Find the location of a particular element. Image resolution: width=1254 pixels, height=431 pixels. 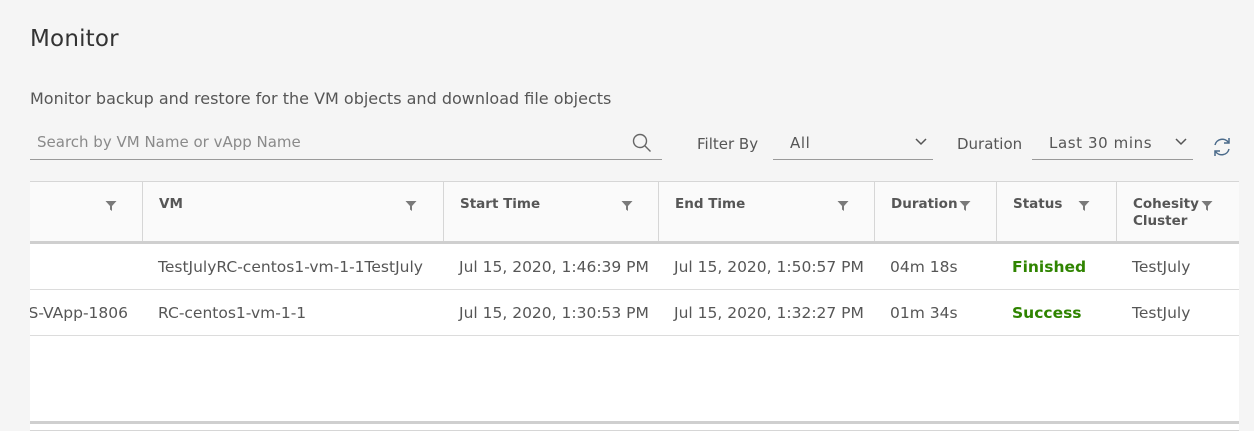

cell-vm: TestJulyRC-centos1-vm-1-1TestJuly is located at coordinates (290, 267).